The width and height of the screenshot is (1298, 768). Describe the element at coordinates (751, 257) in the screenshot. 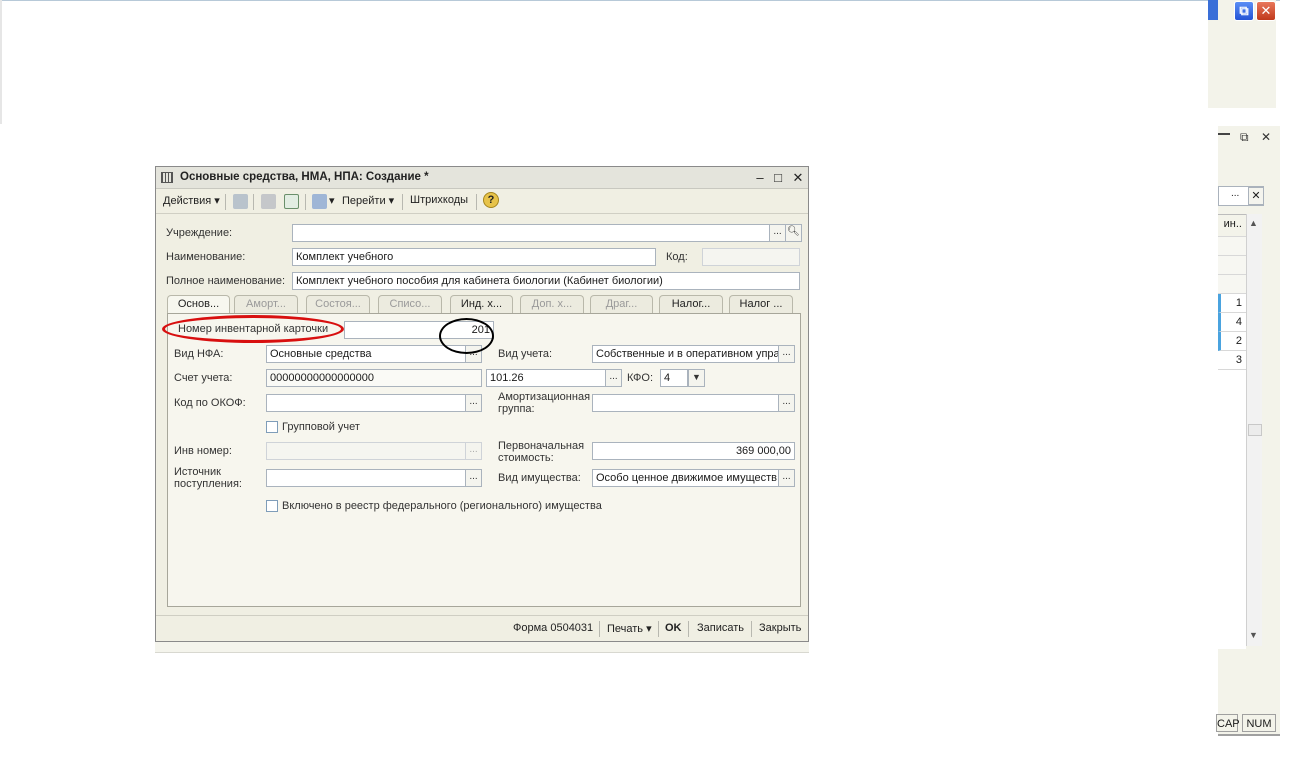

I see `code-field` at that location.